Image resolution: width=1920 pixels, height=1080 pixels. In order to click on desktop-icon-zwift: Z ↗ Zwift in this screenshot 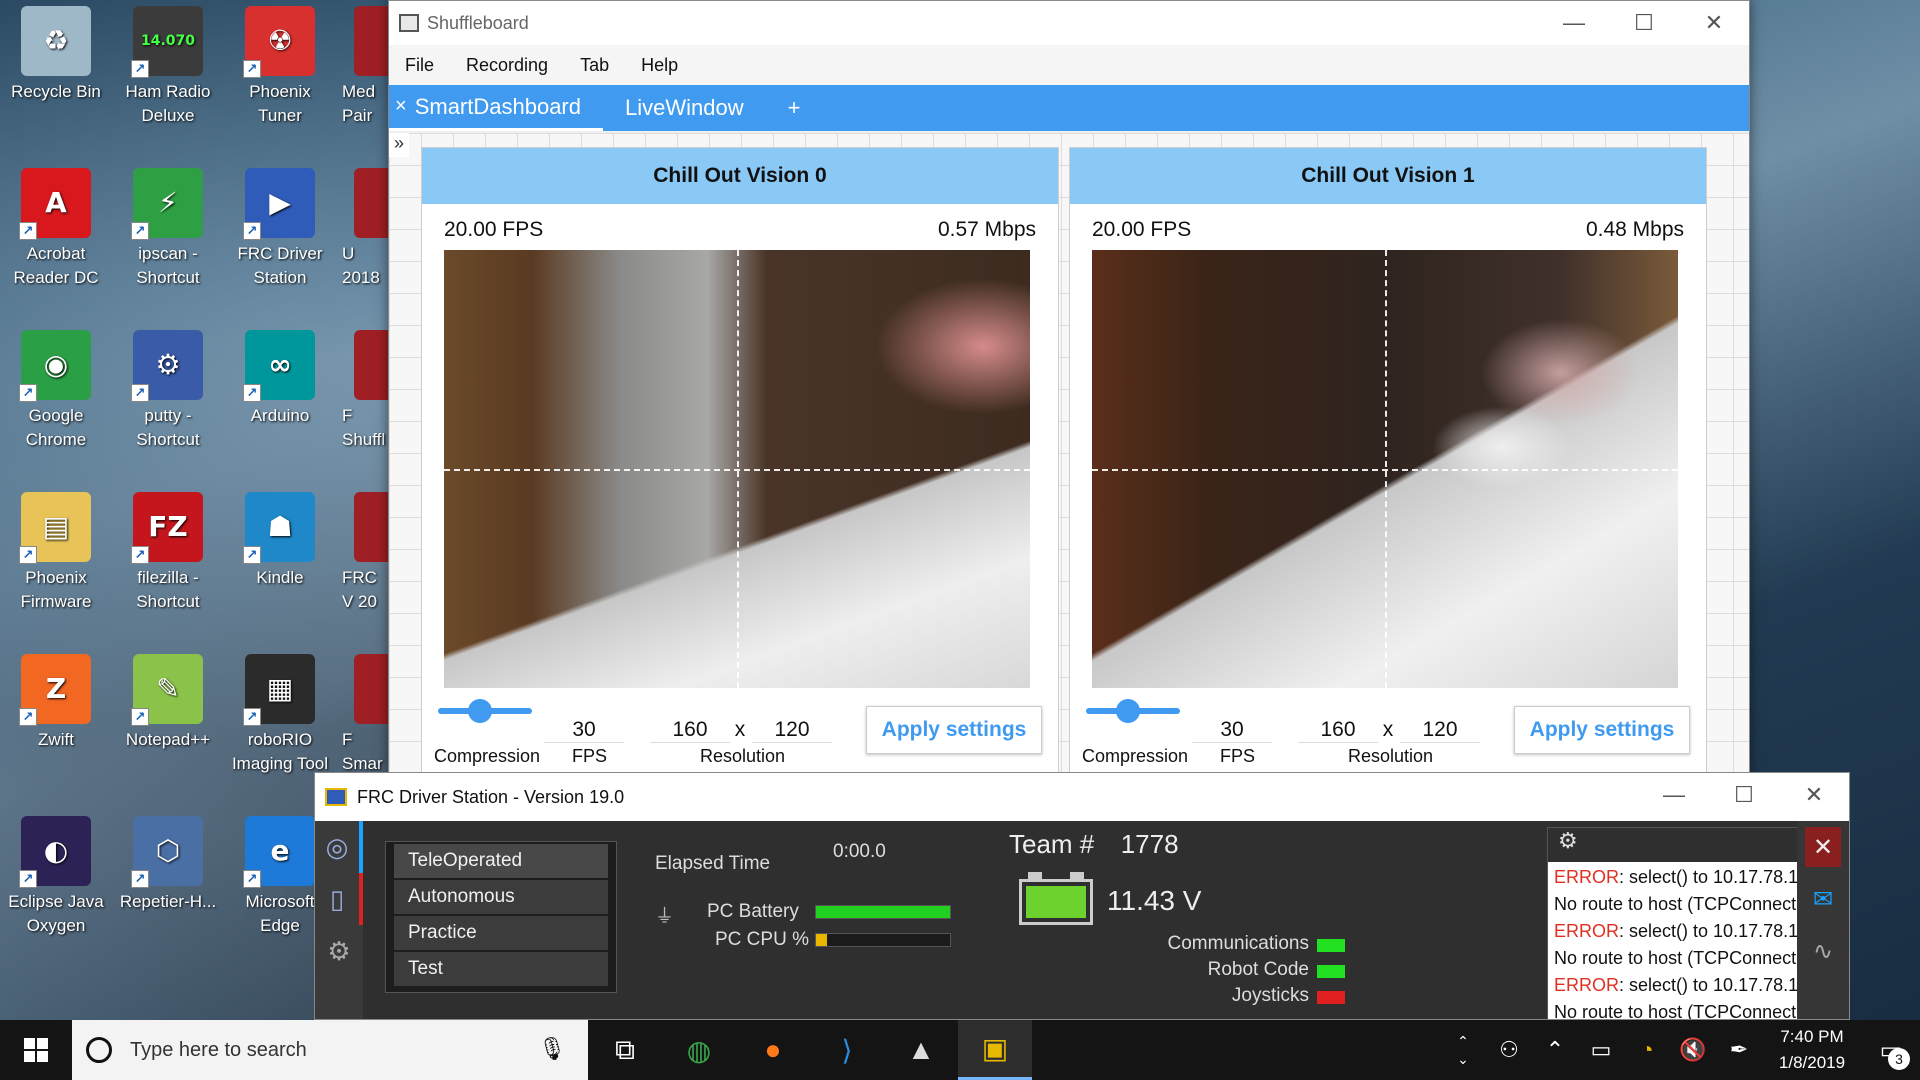, I will do `click(56, 700)`.